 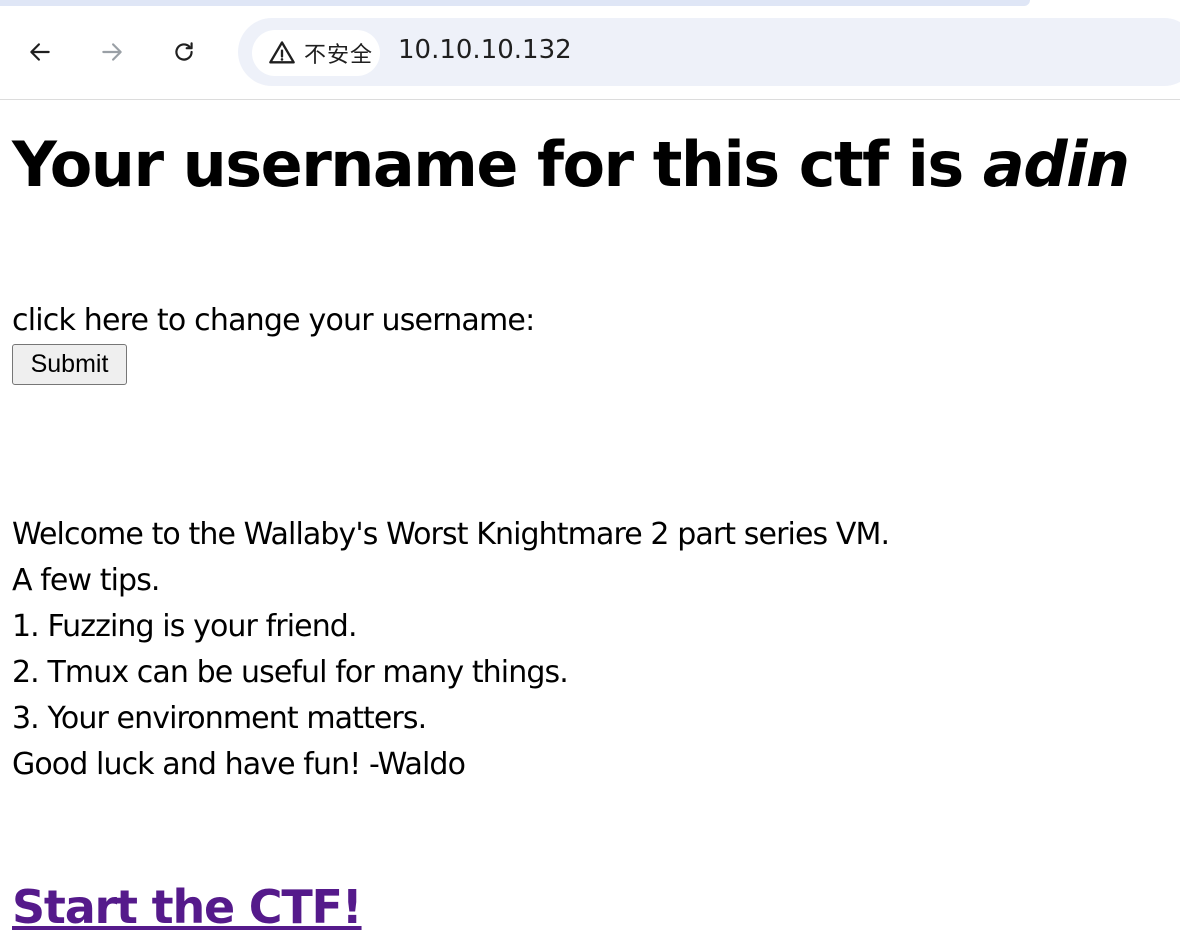 What do you see at coordinates (273, 320) in the screenshot?
I see `change-username-label: click here to change your username:` at bounding box center [273, 320].